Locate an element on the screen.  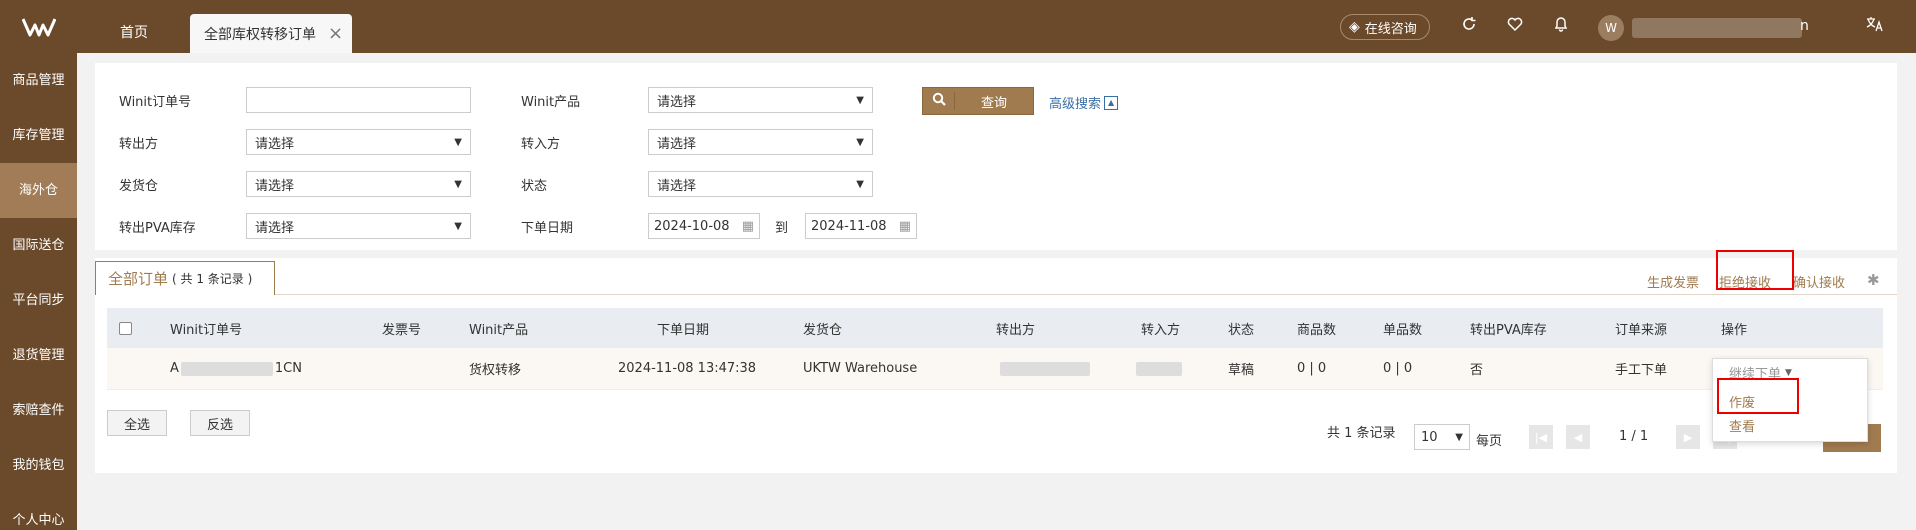
sidebar-item-inventory: 库存管理 is located at coordinates (38, 135).